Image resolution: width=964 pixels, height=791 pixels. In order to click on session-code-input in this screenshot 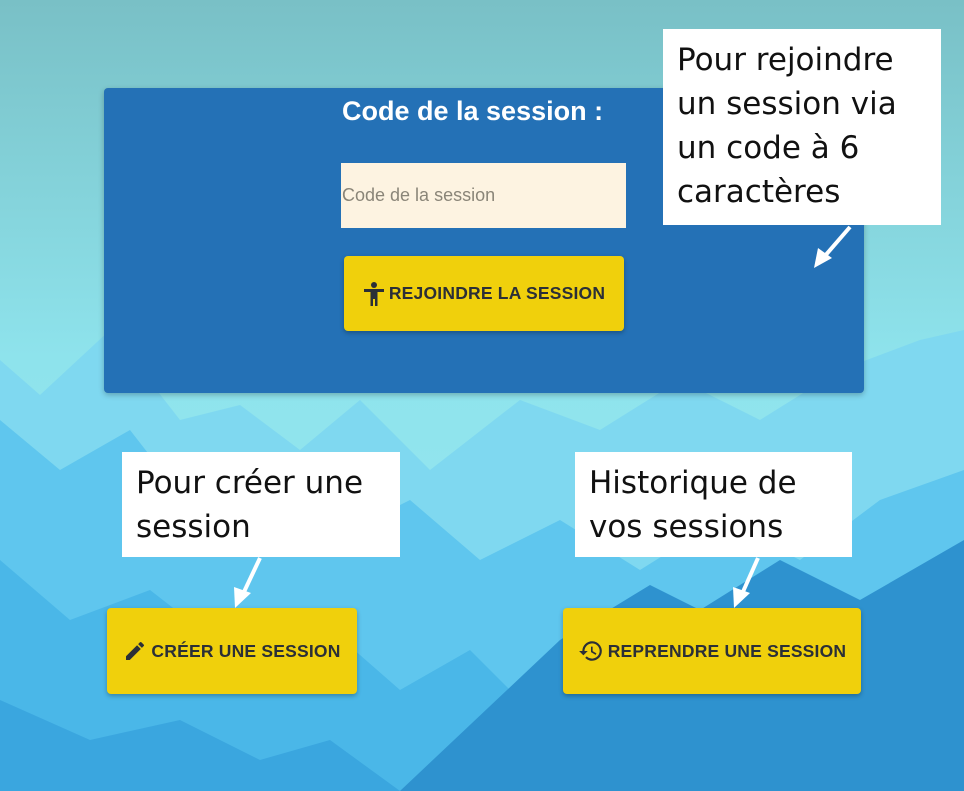, I will do `click(483, 195)`.